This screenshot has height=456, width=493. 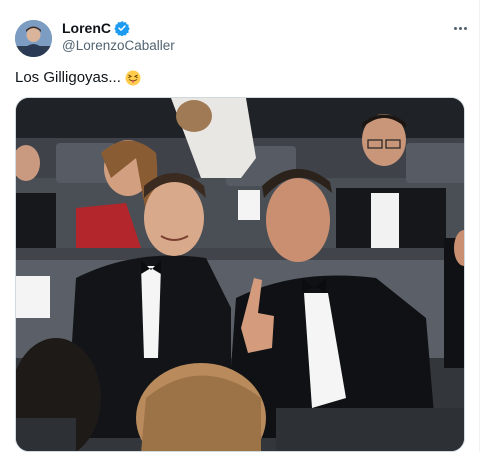 I want to click on author-display-name: LorenC, so click(x=86, y=28).